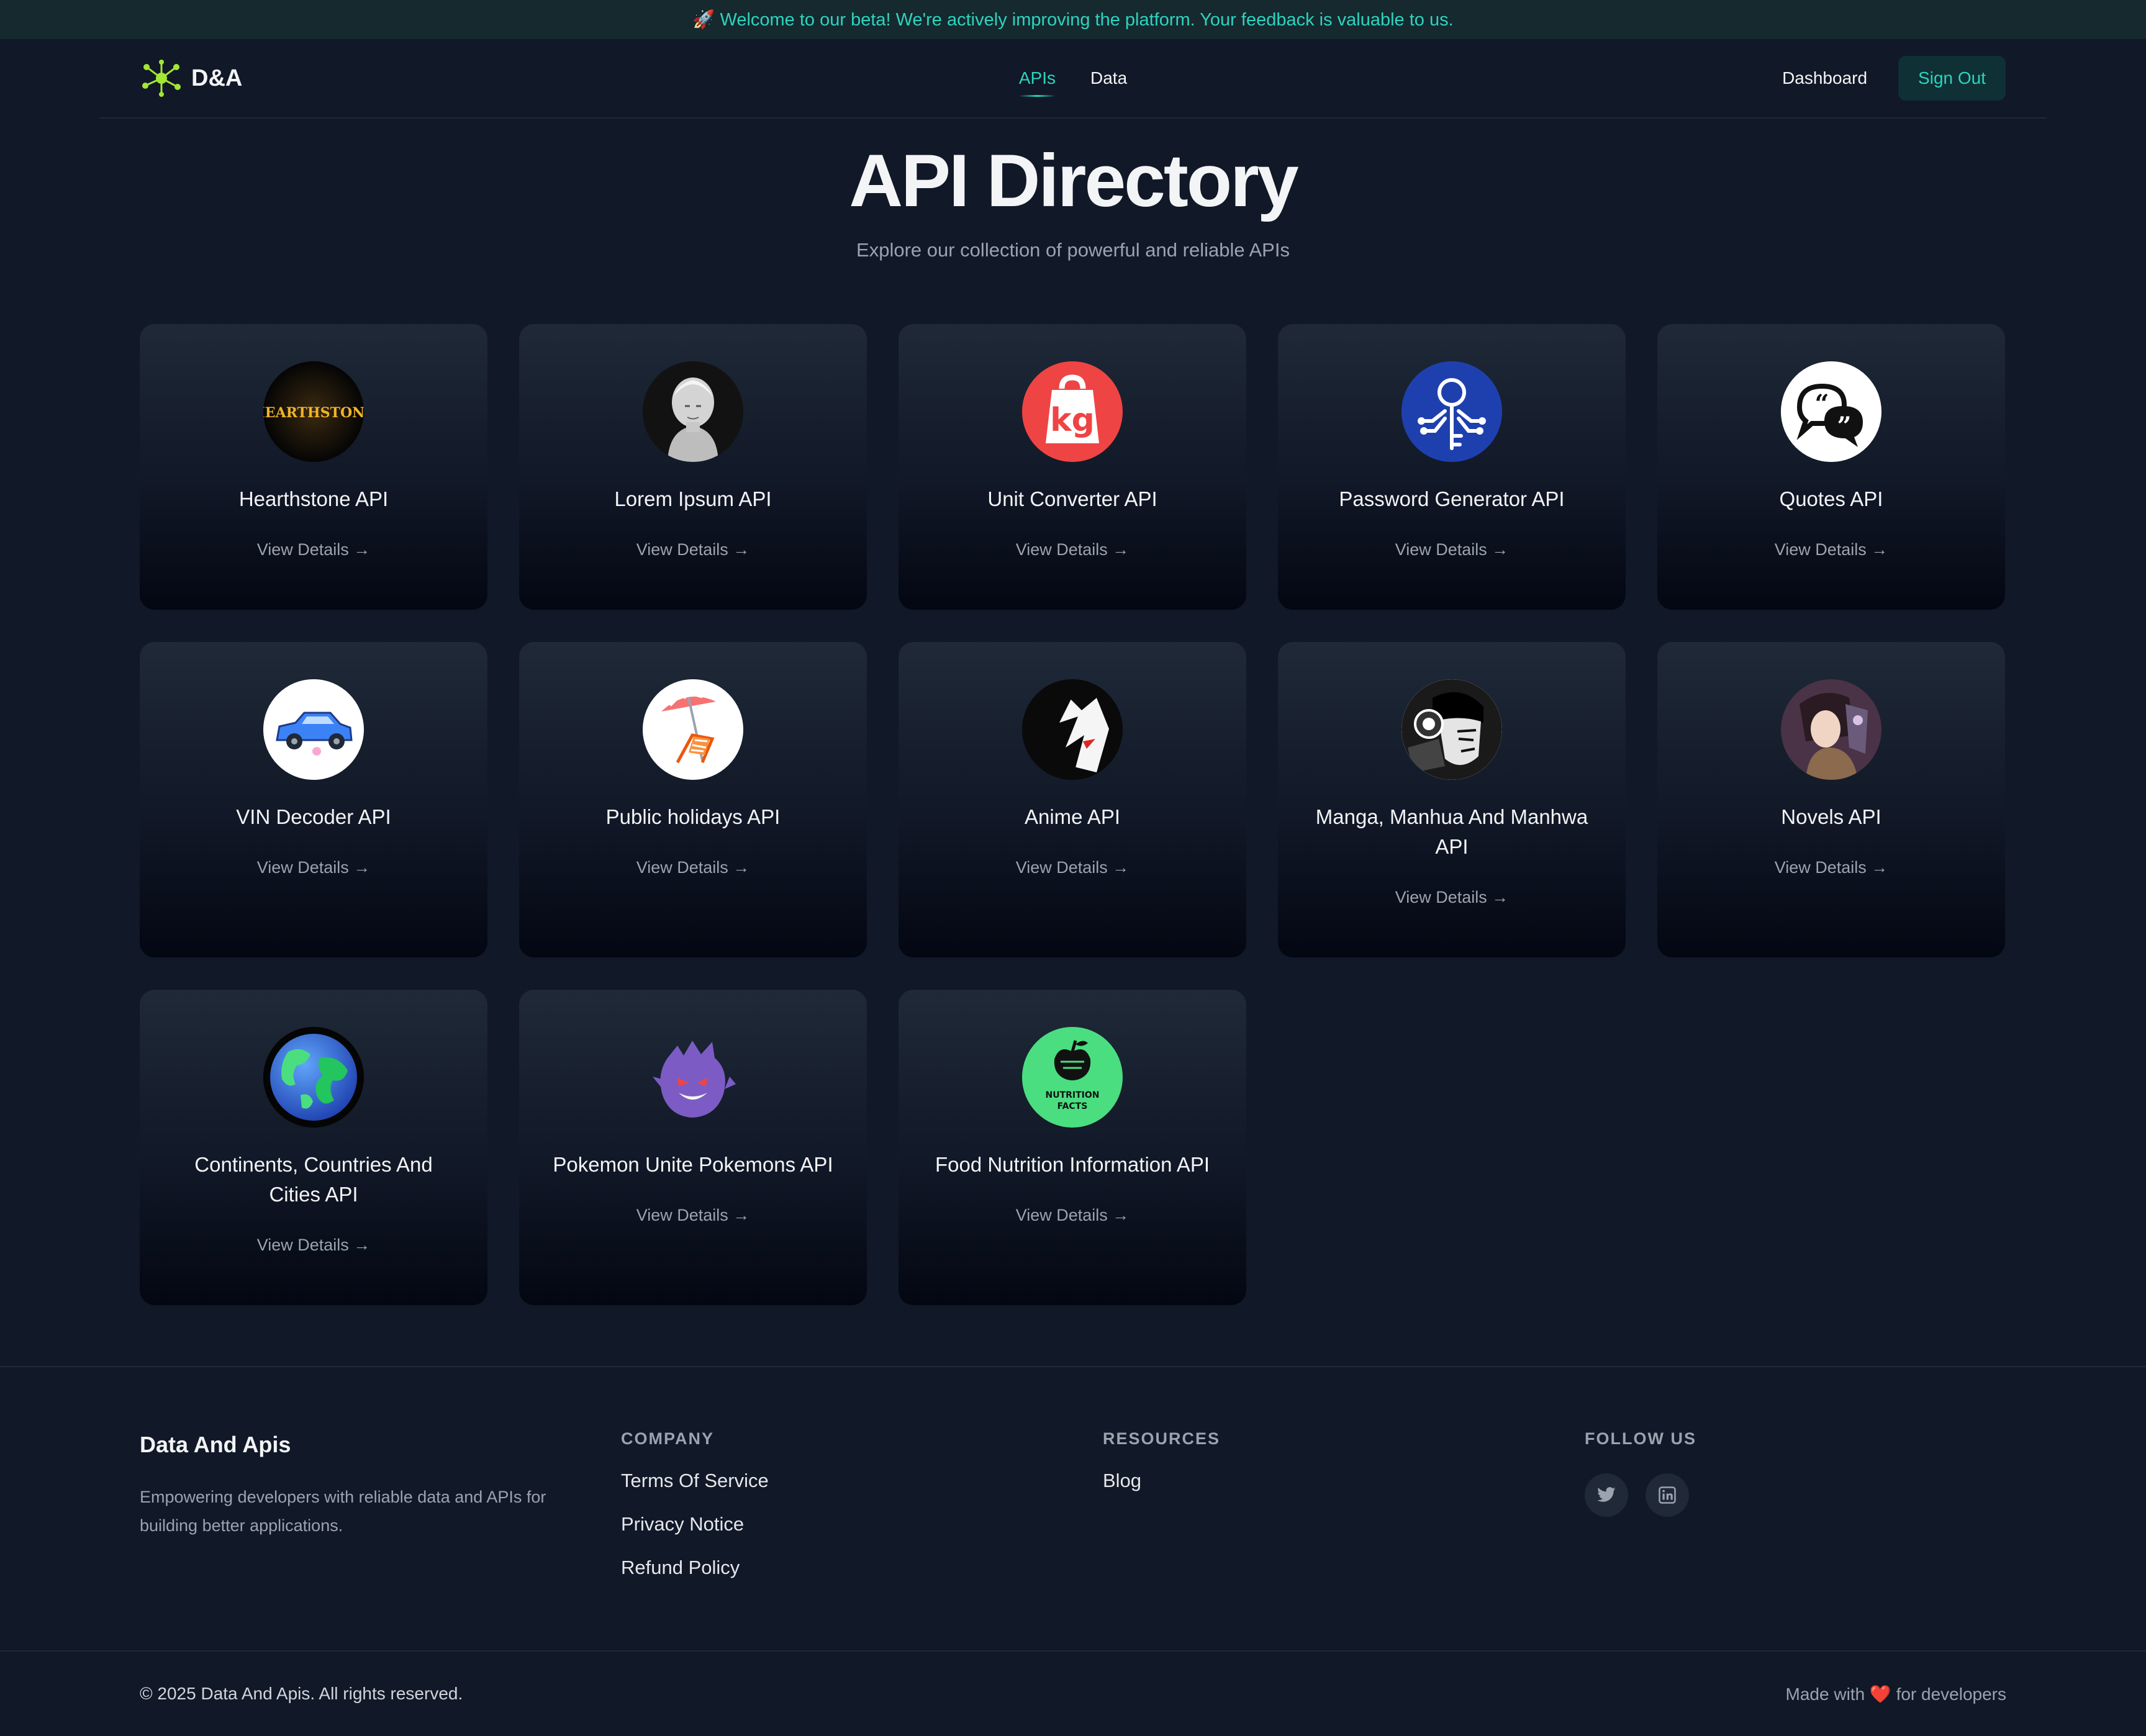 Image resolution: width=2146 pixels, height=1736 pixels. Describe the element at coordinates (161, 78) in the screenshot. I see `molecule-logo-icon` at that location.